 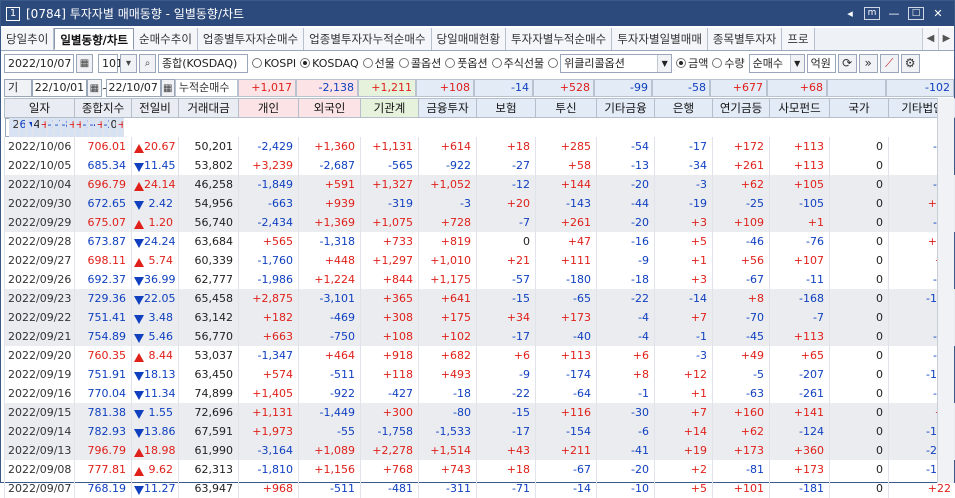 I want to click on weekly-option-select: 위클리콜옵션▼, so click(x=616, y=63).